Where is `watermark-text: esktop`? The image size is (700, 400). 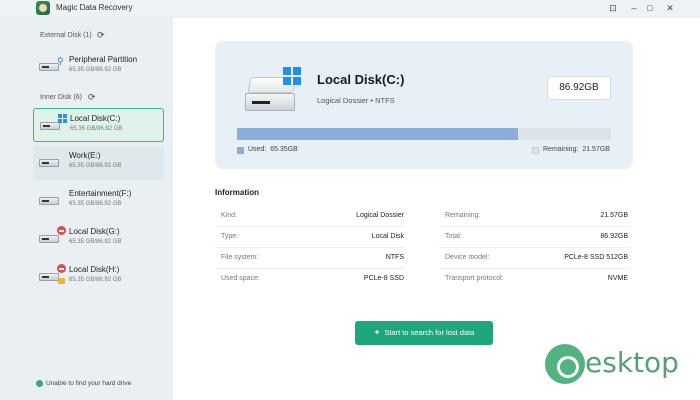
watermark-text: esktop is located at coordinates (632, 362).